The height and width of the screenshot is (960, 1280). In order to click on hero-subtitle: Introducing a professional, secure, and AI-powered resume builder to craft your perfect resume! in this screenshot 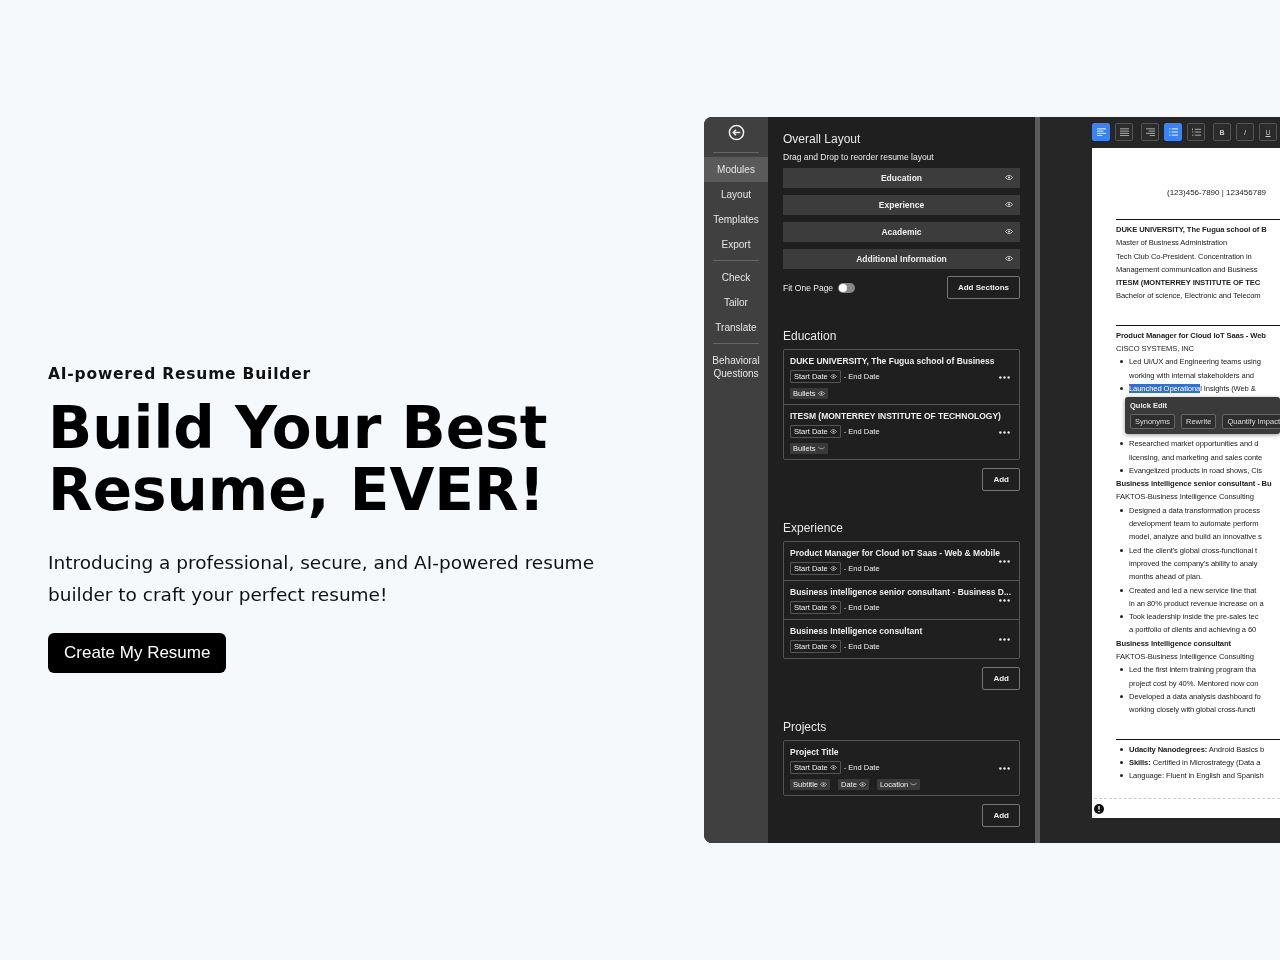, I will do `click(321, 579)`.